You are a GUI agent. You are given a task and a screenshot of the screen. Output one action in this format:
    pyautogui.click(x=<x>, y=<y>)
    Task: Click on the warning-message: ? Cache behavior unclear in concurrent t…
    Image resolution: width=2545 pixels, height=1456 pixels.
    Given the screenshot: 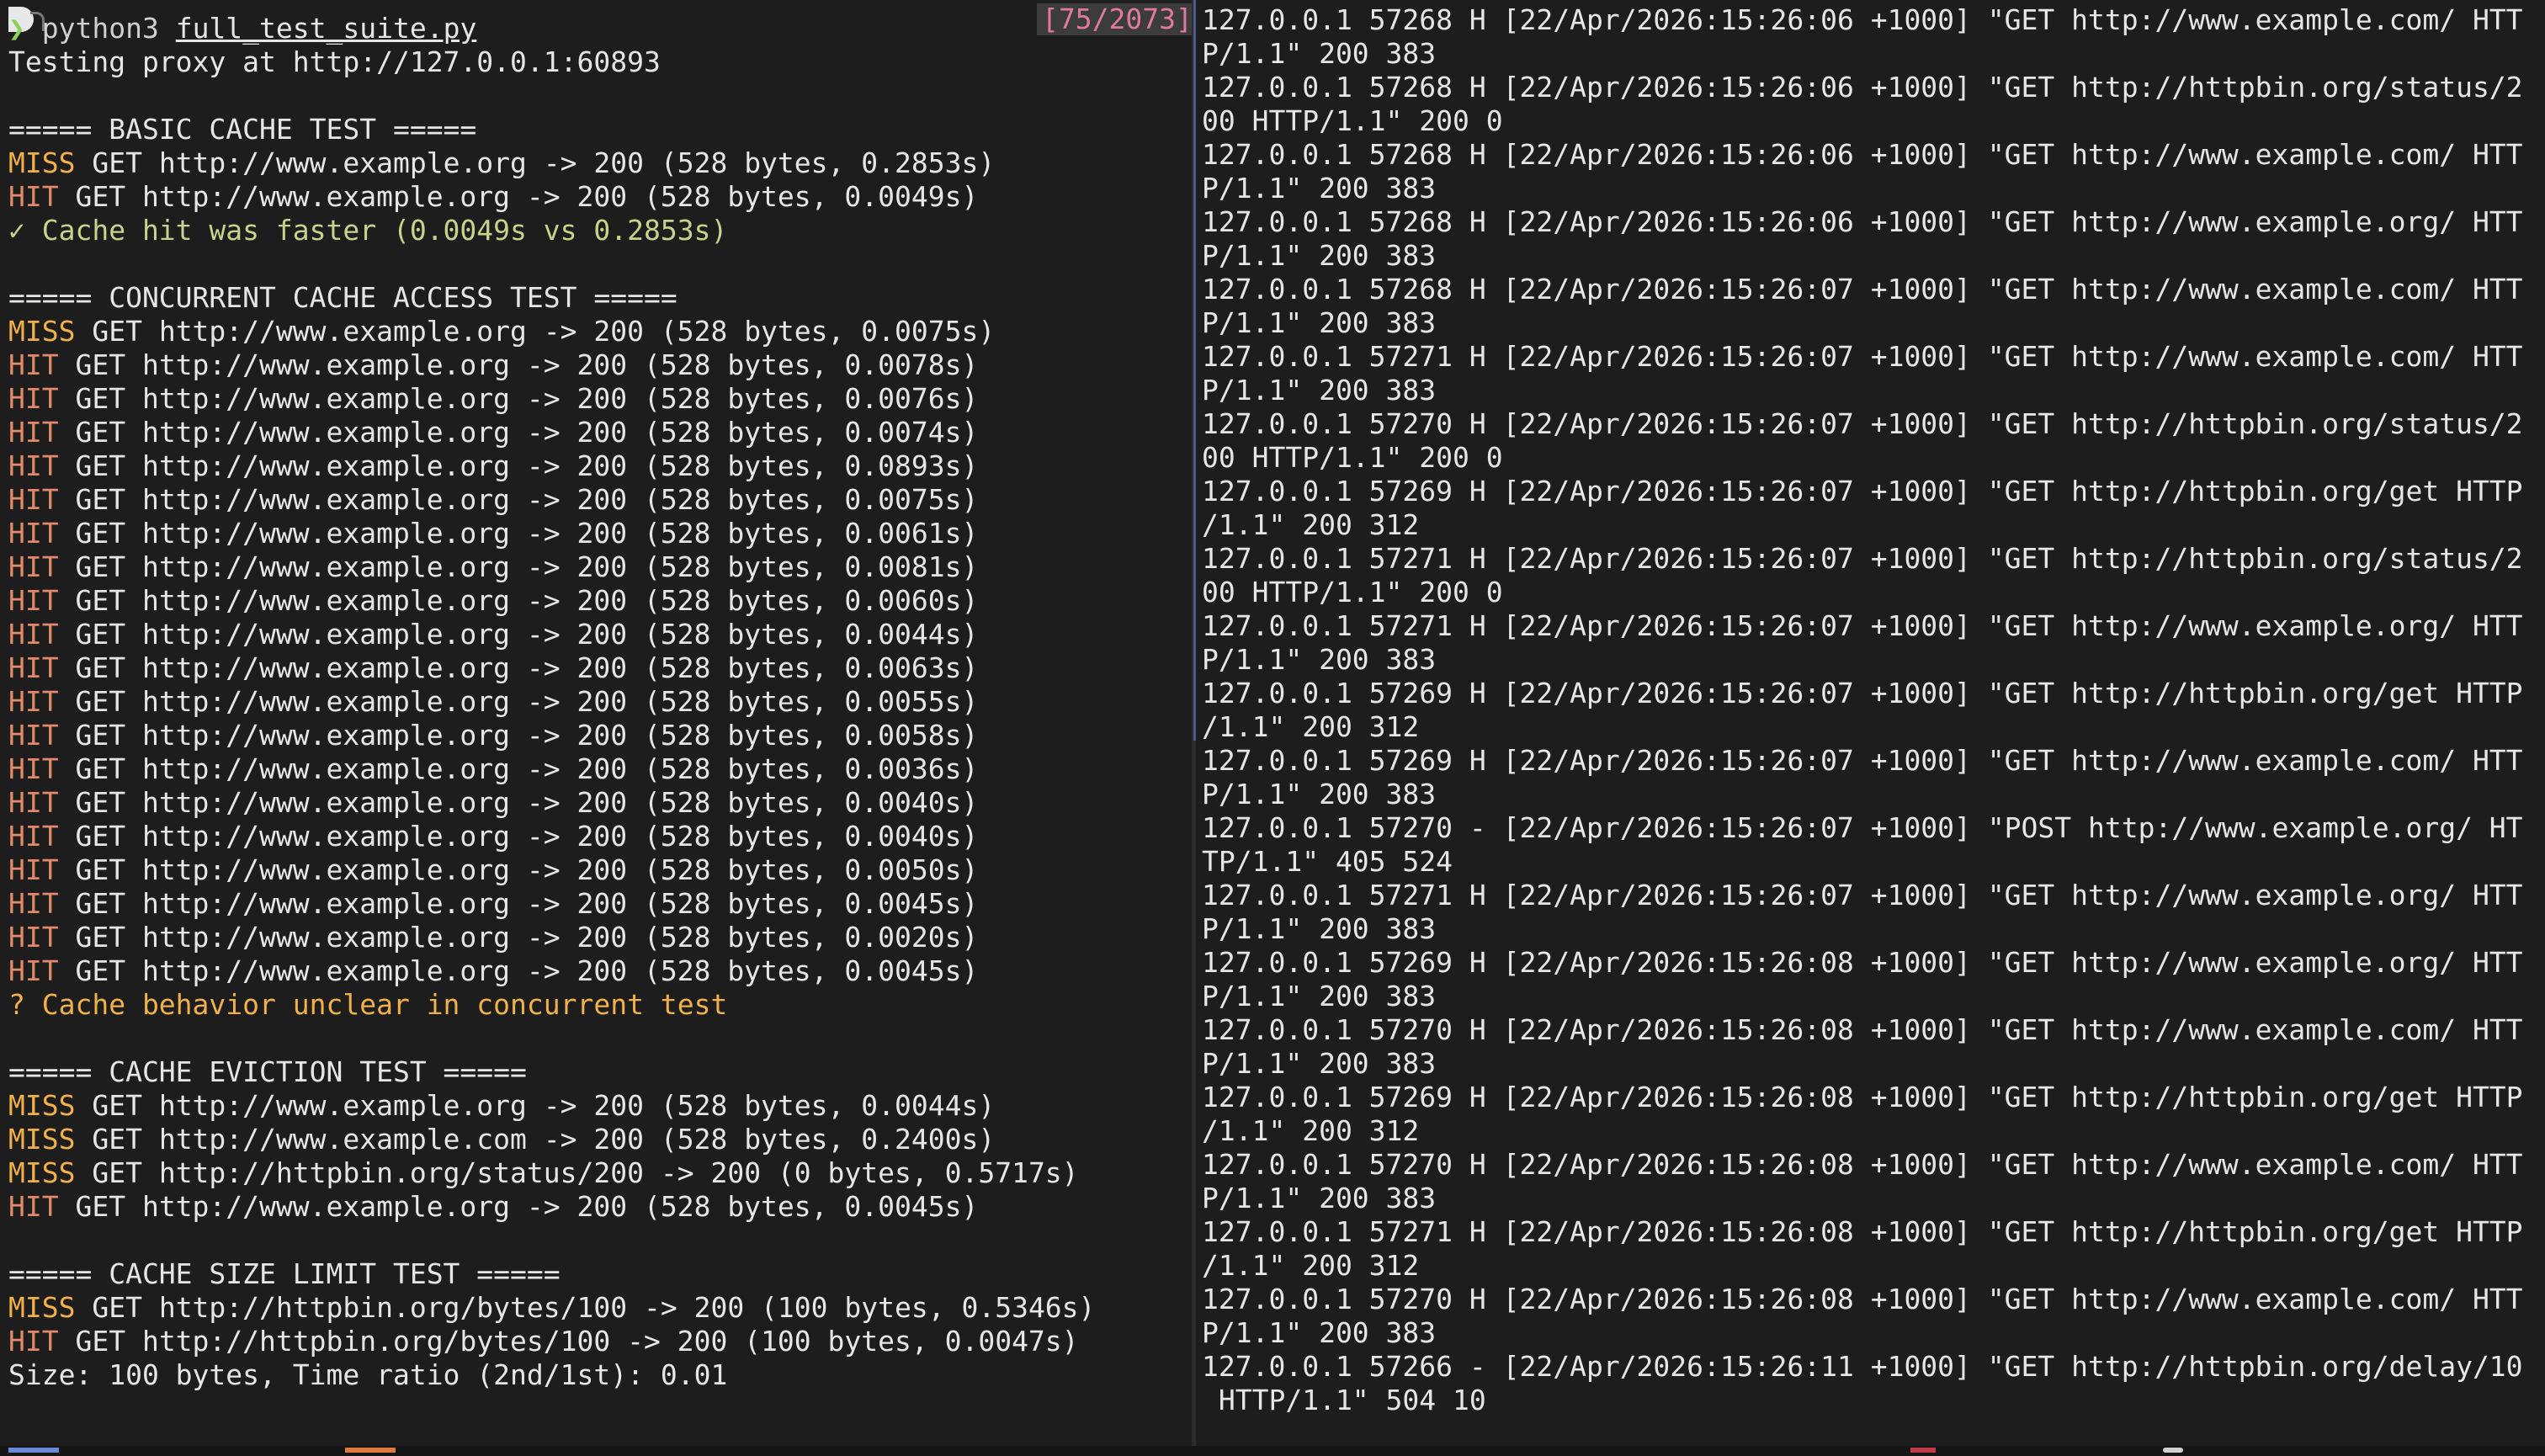 What is the action you would take?
    pyautogui.click(x=368, y=1004)
    